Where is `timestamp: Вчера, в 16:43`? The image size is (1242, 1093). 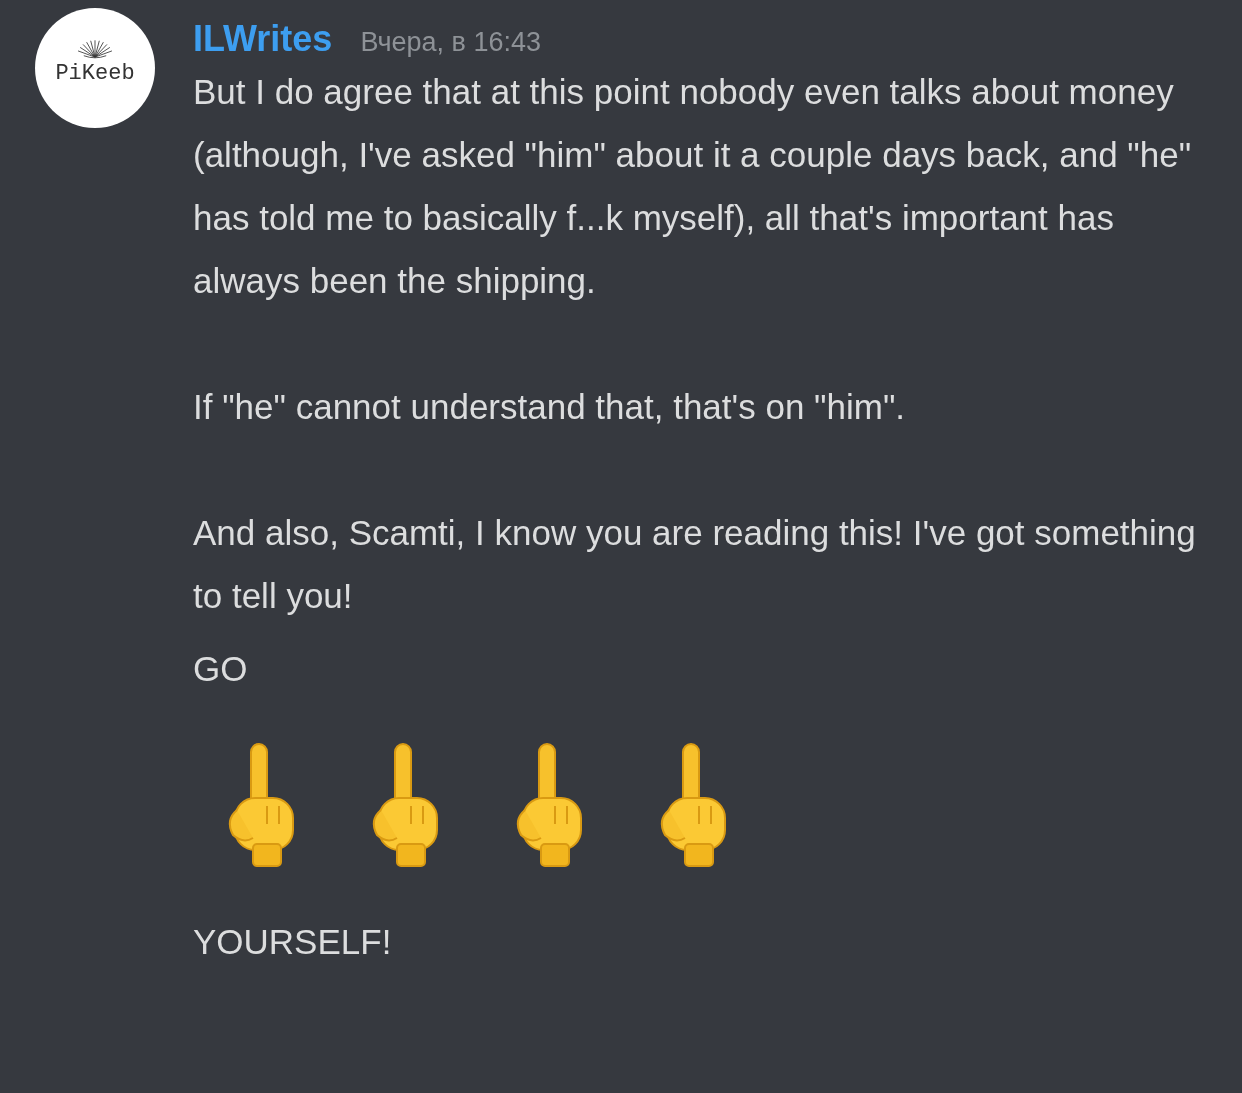 timestamp: Вчера, в 16:43 is located at coordinates (451, 42).